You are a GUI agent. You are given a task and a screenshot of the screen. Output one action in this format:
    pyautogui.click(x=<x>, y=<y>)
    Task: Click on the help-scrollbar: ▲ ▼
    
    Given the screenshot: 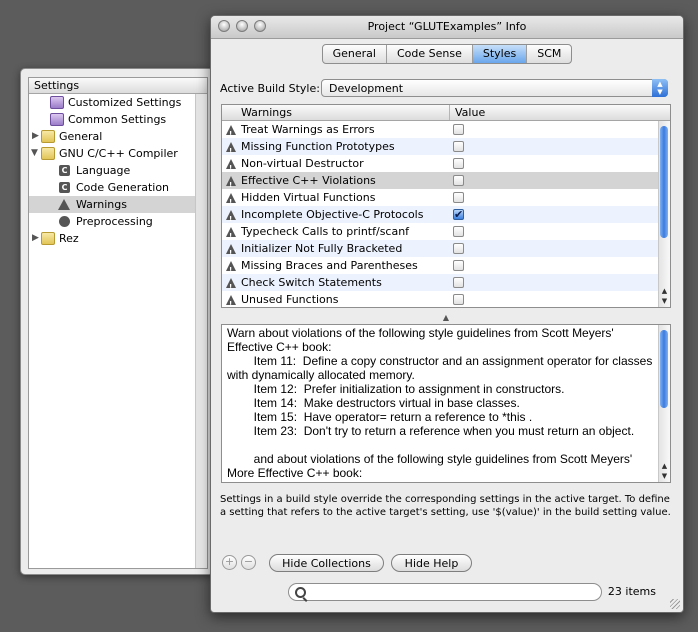 What is the action you would take?
    pyautogui.click(x=664, y=403)
    